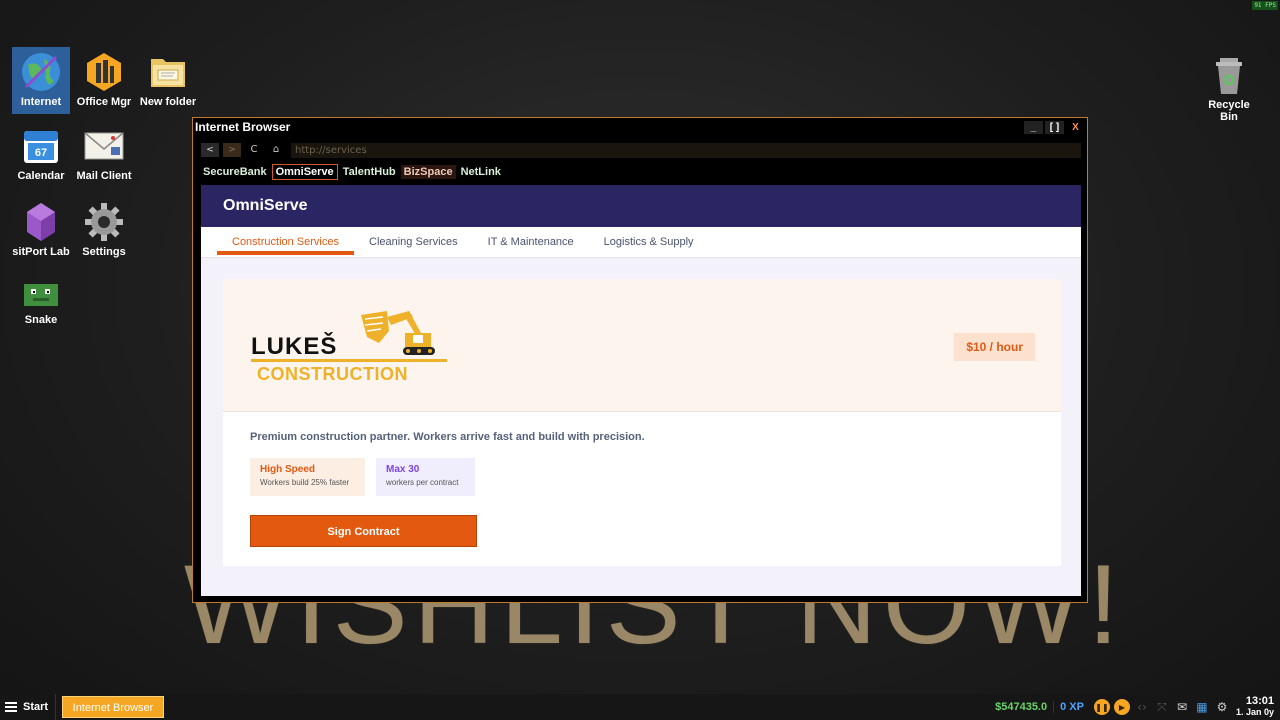  I want to click on desktop-icon-label: Internet, so click(41, 102).